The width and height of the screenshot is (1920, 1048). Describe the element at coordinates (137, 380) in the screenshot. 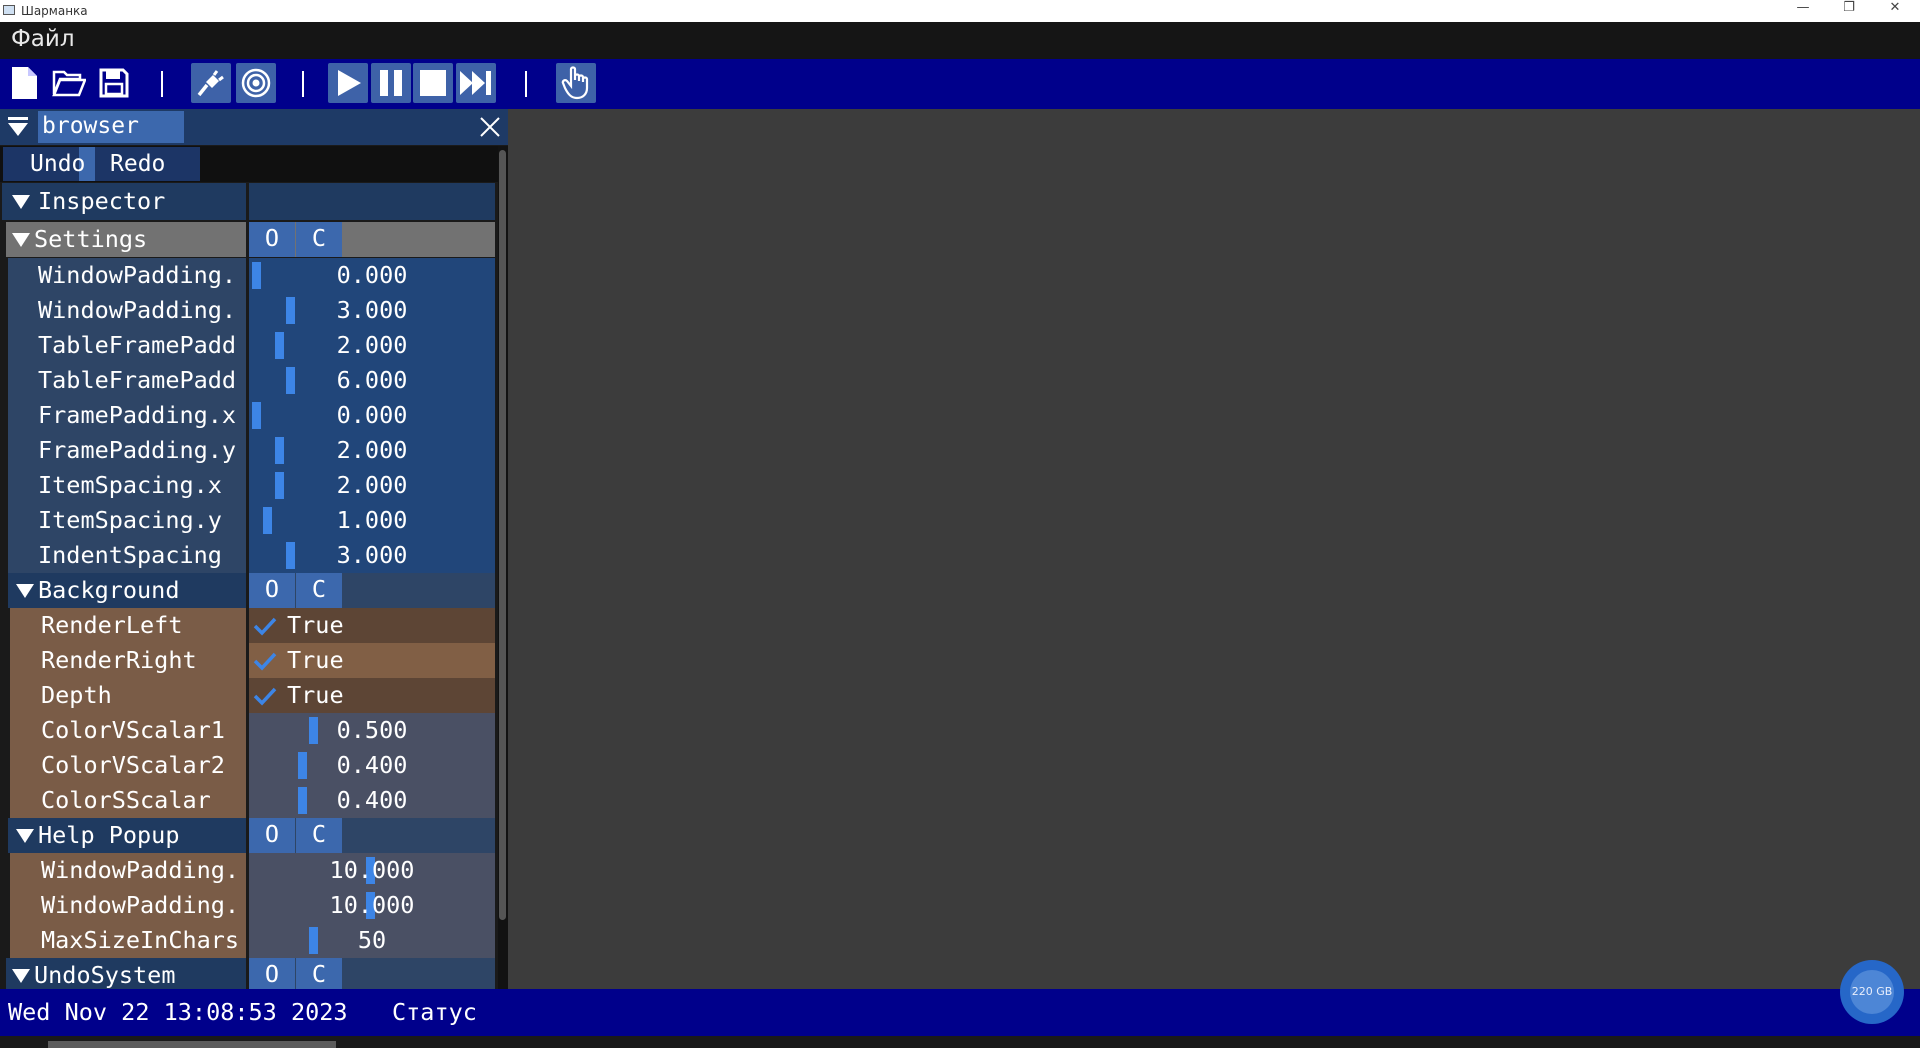

I see `setting-name-label: TableFramePadd` at that location.